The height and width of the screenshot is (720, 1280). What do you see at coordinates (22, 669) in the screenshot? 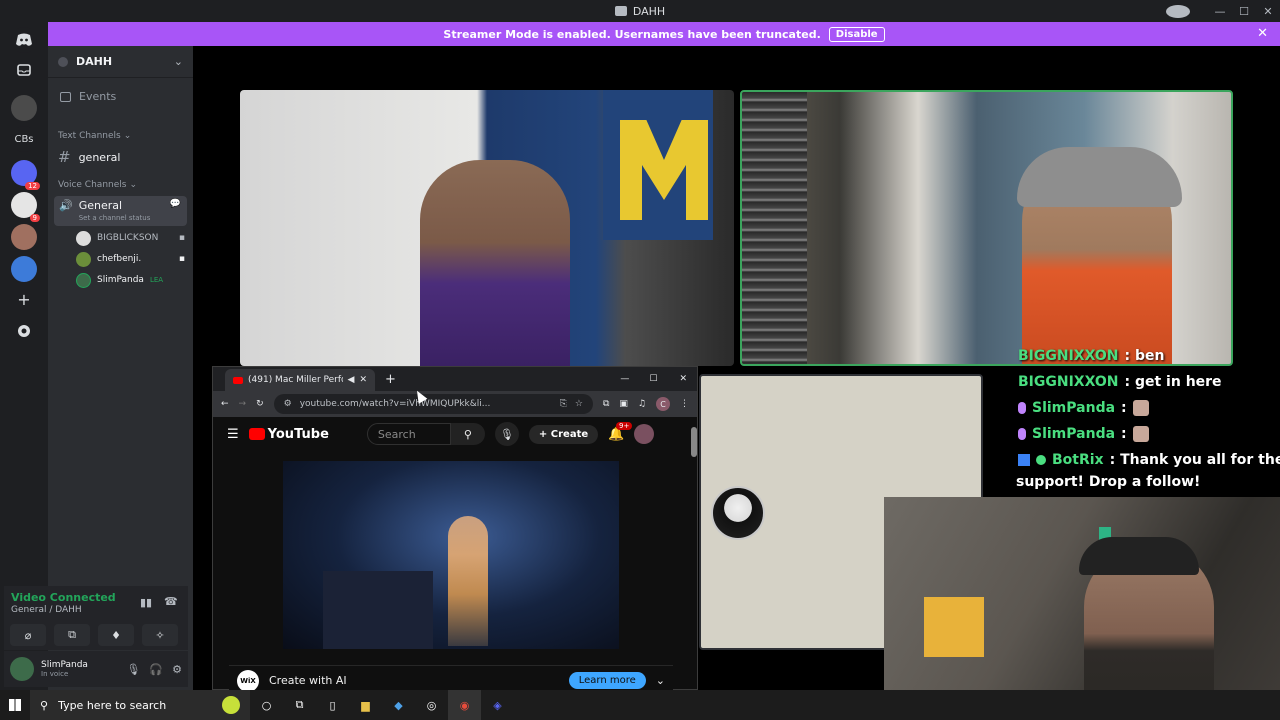
I see `avatar` at bounding box center [22, 669].